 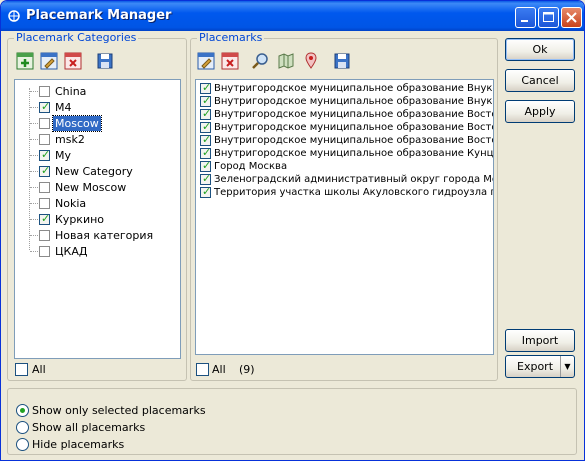 What do you see at coordinates (95, 155) in the screenshot?
I see `category-item: ✓ My` at bounding box center [95, 155].